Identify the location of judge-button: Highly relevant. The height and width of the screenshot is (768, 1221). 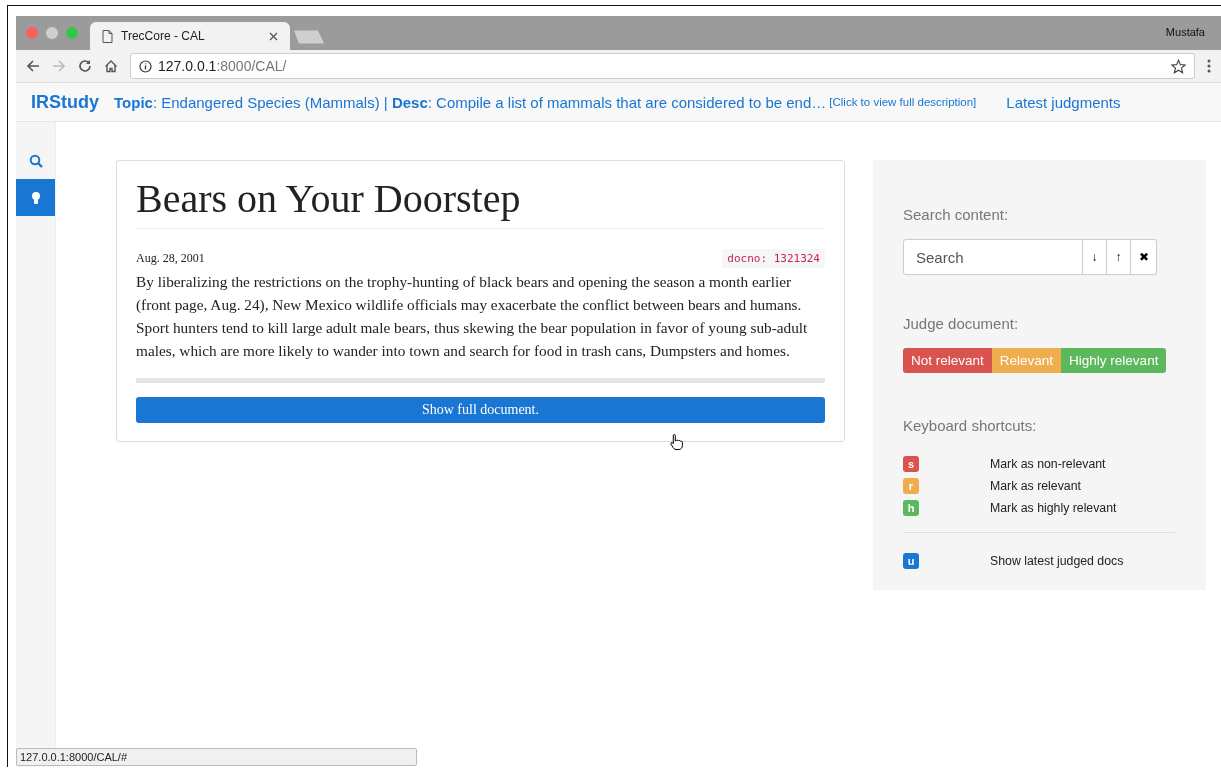
(1114, 360).